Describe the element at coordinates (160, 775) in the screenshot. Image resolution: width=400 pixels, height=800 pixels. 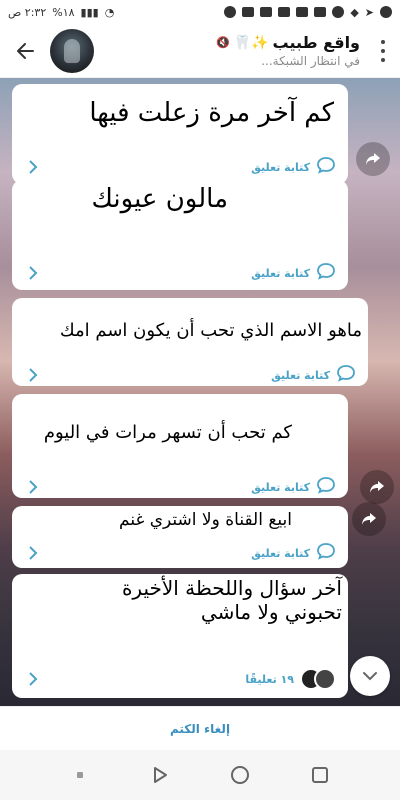
I see `nav-back-icon` at that location.